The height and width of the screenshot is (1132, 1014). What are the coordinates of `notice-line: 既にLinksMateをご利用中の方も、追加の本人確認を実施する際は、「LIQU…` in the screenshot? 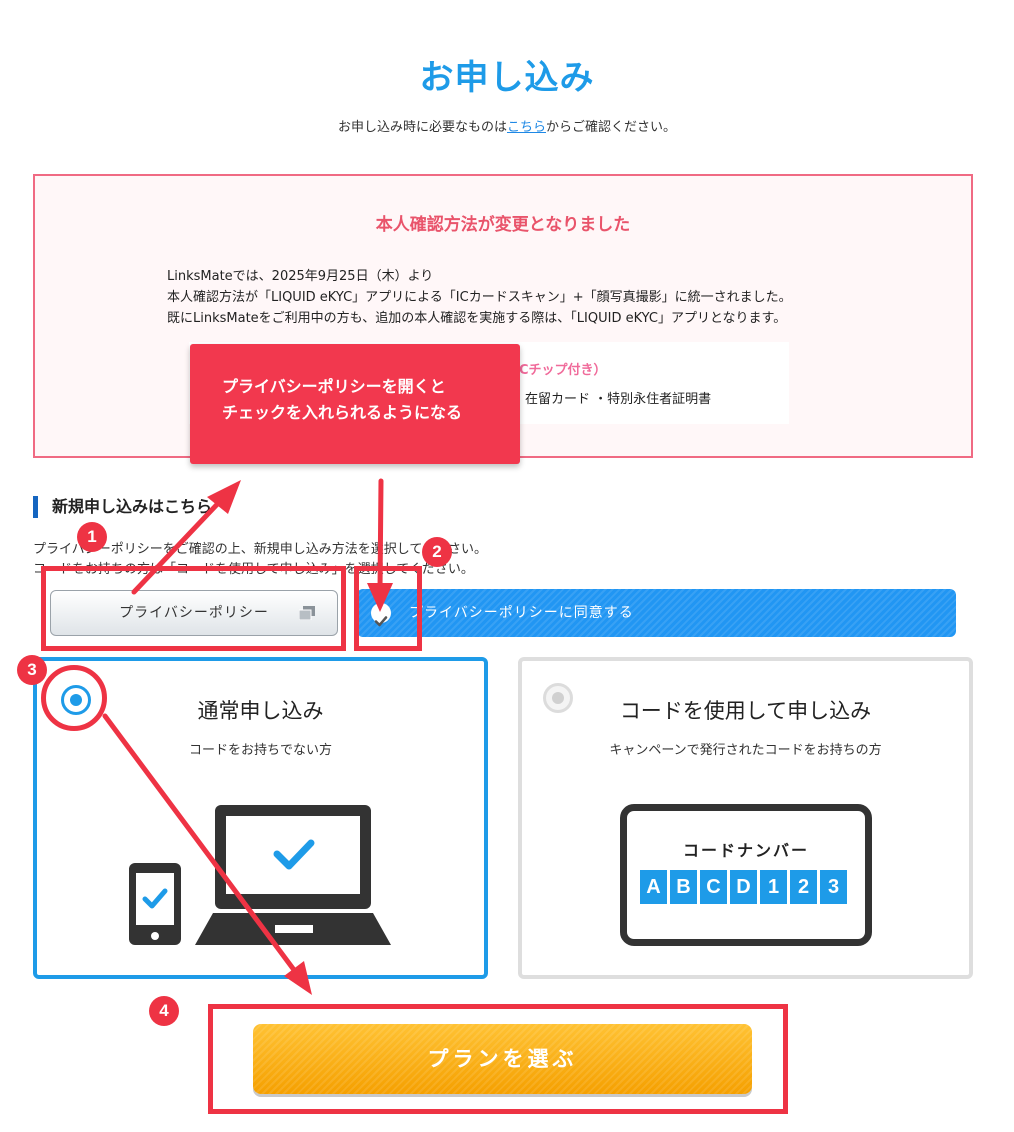 It's located at (477, 318).